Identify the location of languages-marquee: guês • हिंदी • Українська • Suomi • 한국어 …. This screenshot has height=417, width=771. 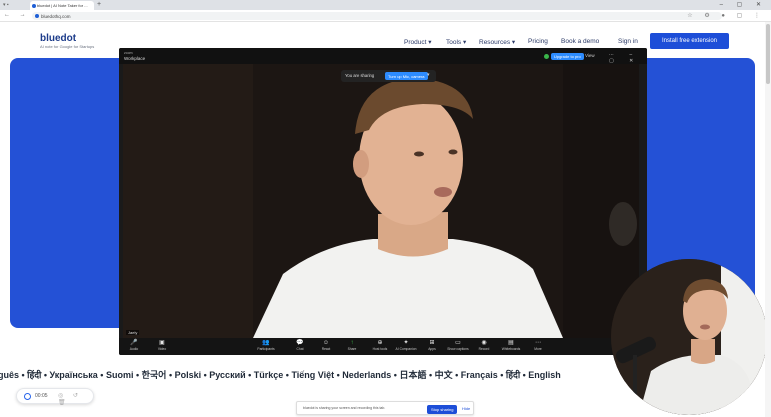
(280, 375).